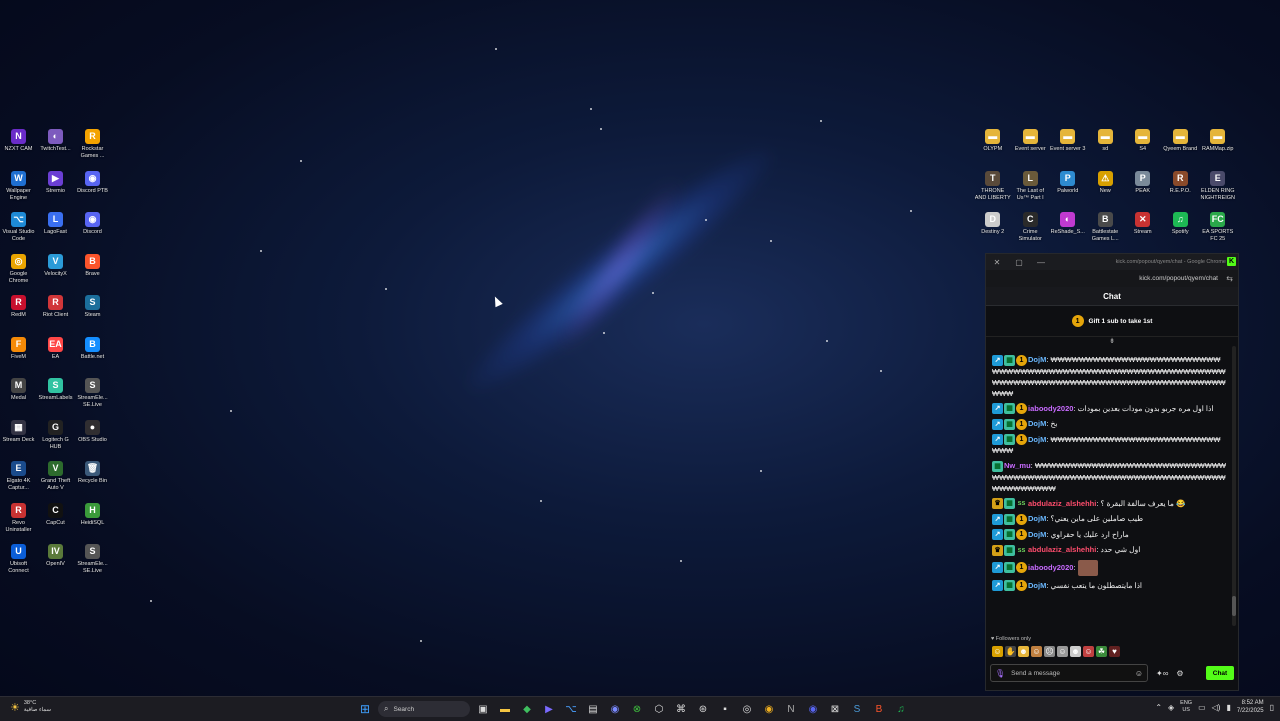  I want to click on app-icon: ◆, so click(527, 709).